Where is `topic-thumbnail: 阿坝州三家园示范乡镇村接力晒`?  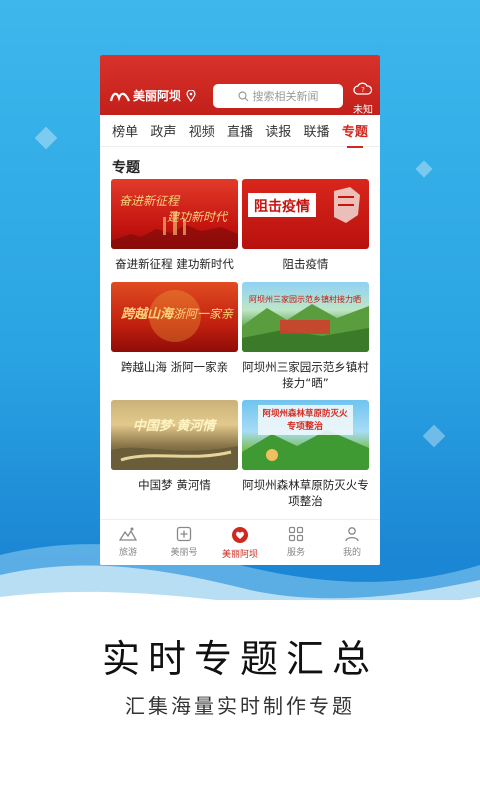
topic-thumbnail: 阿坝州三家园示范乡镇村接力晒 is located at coordinates (305, 317).